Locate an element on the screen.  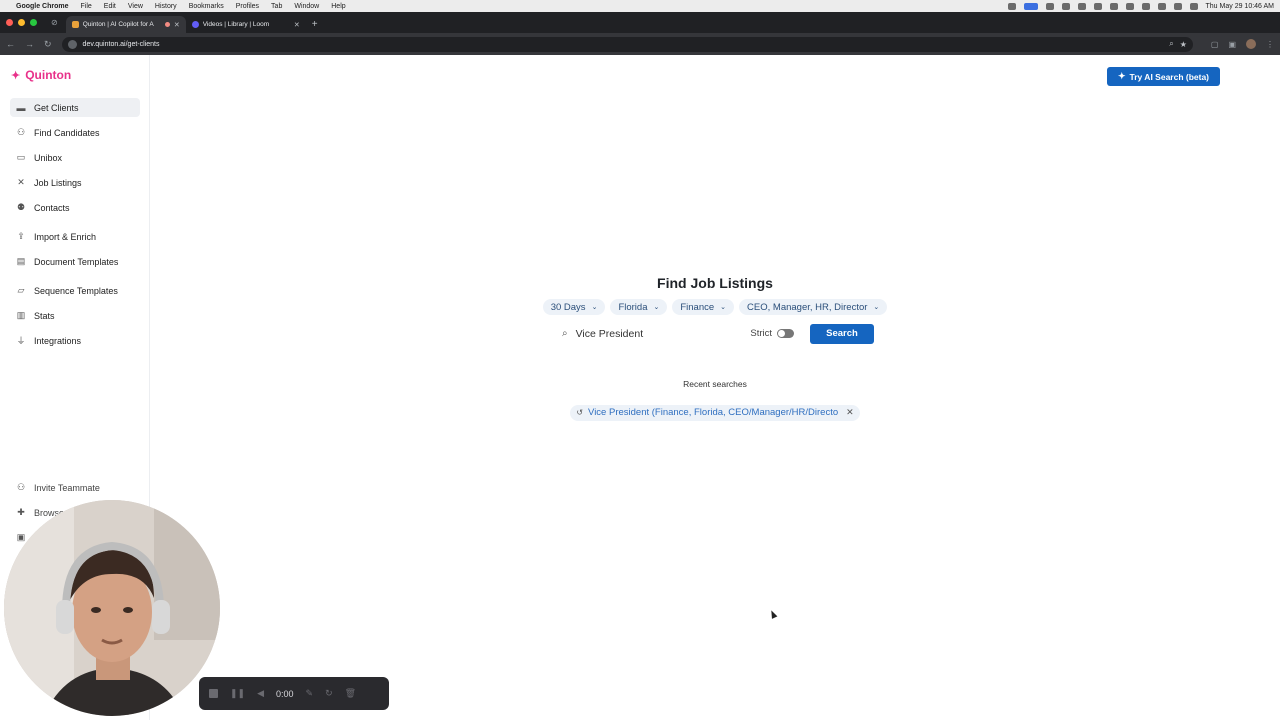
filter-date-range: 30 Days ⌄ is located at coordinates (574, 307).